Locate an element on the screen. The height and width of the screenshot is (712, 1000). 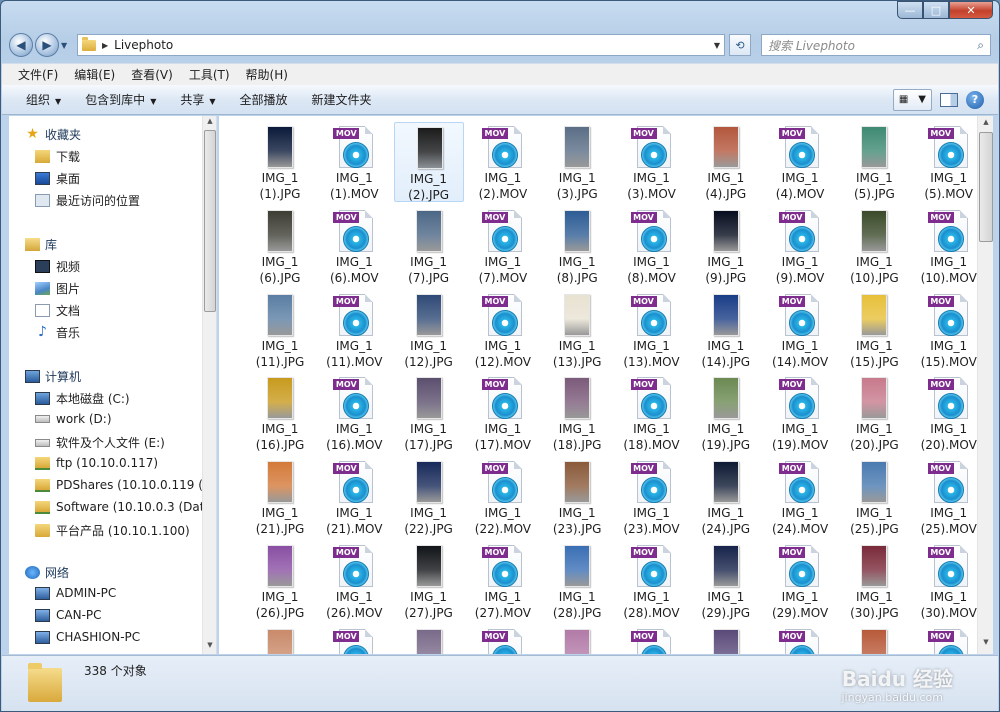
file-item: MOV IMG_1 (19).MOV is located at coordinates (800, 413).